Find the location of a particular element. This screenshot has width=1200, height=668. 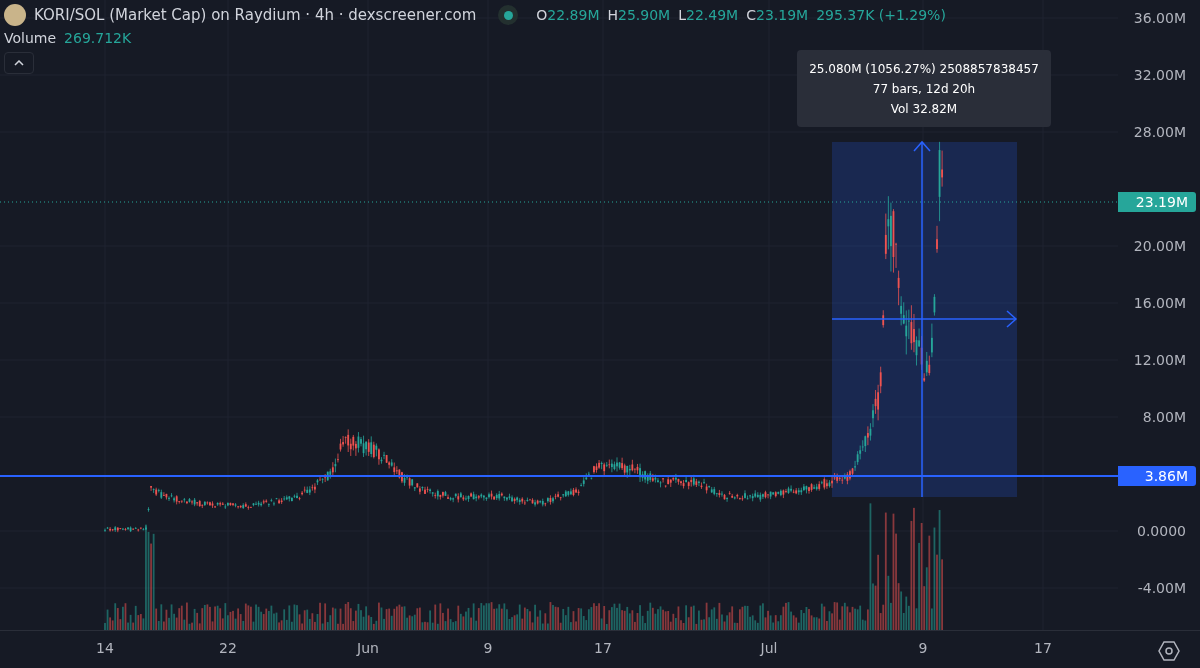

price-change: 295.37K (+1.29%) is located at coordinates (881, 15).